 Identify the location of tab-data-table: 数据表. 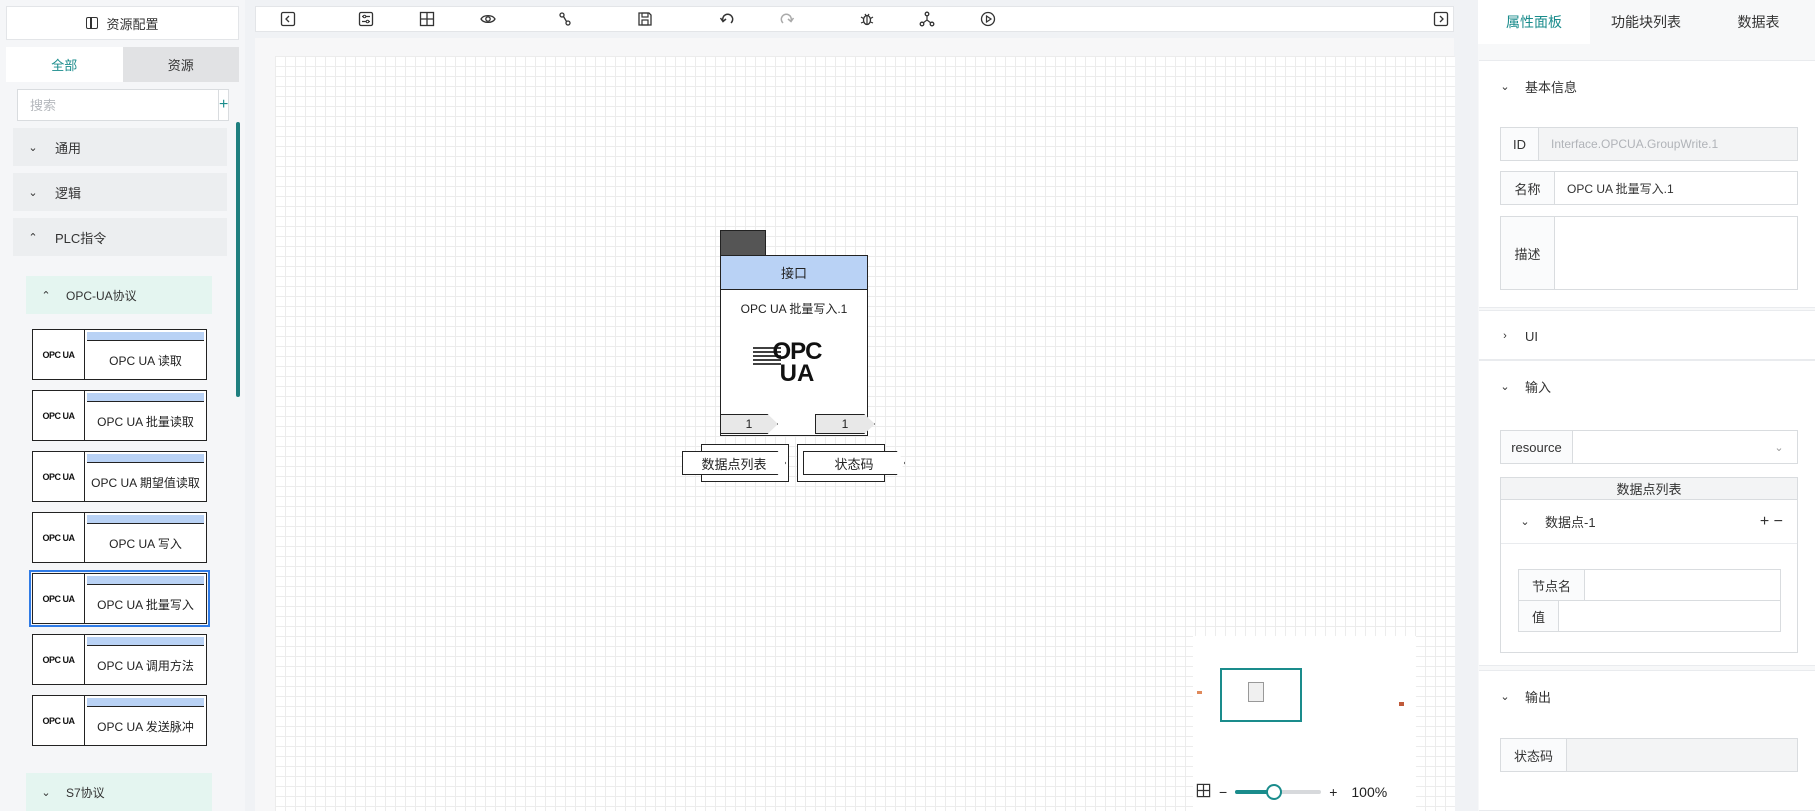
(1758, 22).